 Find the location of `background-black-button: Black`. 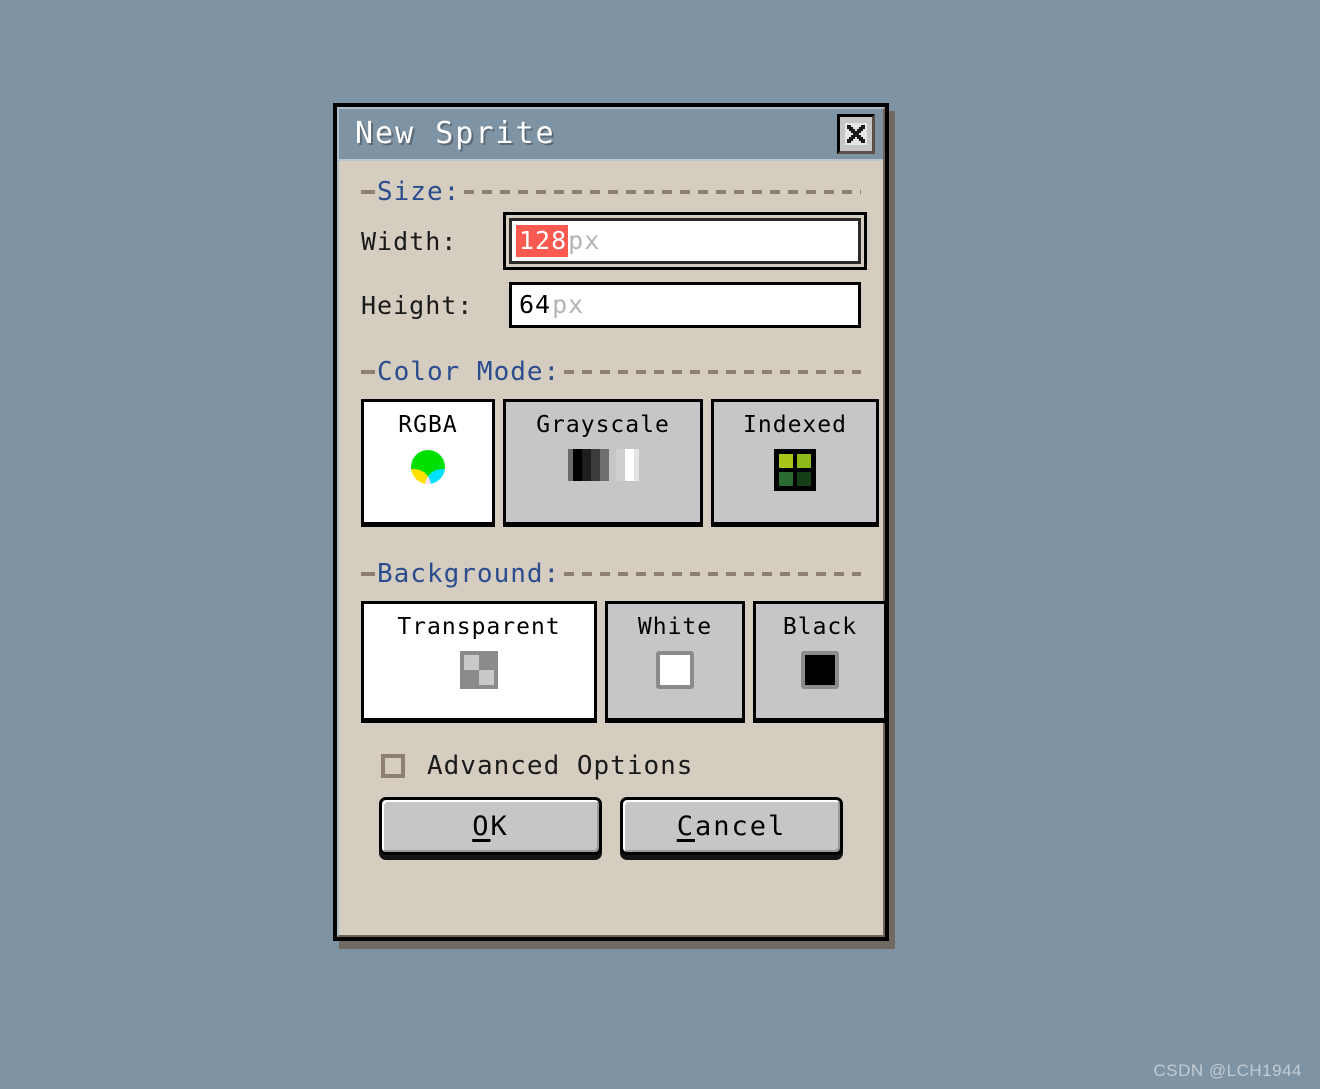

background-black-button: Black is located at coordinates (820, 662).